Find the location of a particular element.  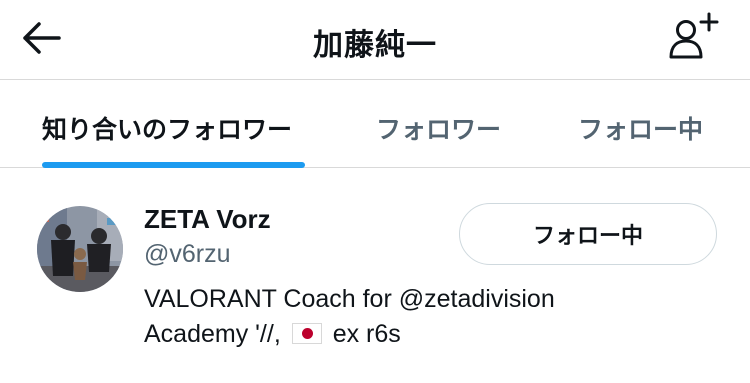

tab-following: フォロー中 is located at coordinates (650, 124).